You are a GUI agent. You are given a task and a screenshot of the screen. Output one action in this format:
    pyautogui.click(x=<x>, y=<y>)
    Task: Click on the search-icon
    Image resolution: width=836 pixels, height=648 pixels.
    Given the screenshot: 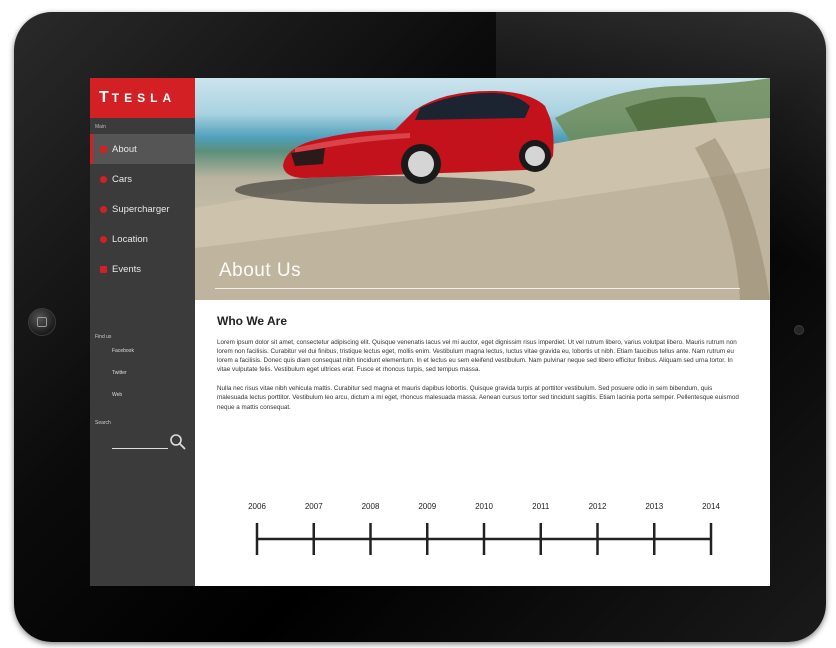 What is the action you would take?
    pyautogui.click(x=178, y=442)
    